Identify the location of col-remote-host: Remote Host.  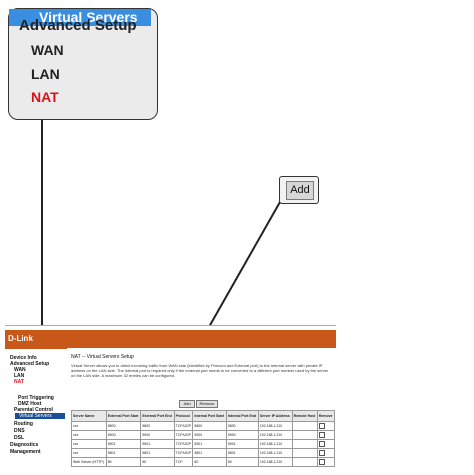
(304, 416).